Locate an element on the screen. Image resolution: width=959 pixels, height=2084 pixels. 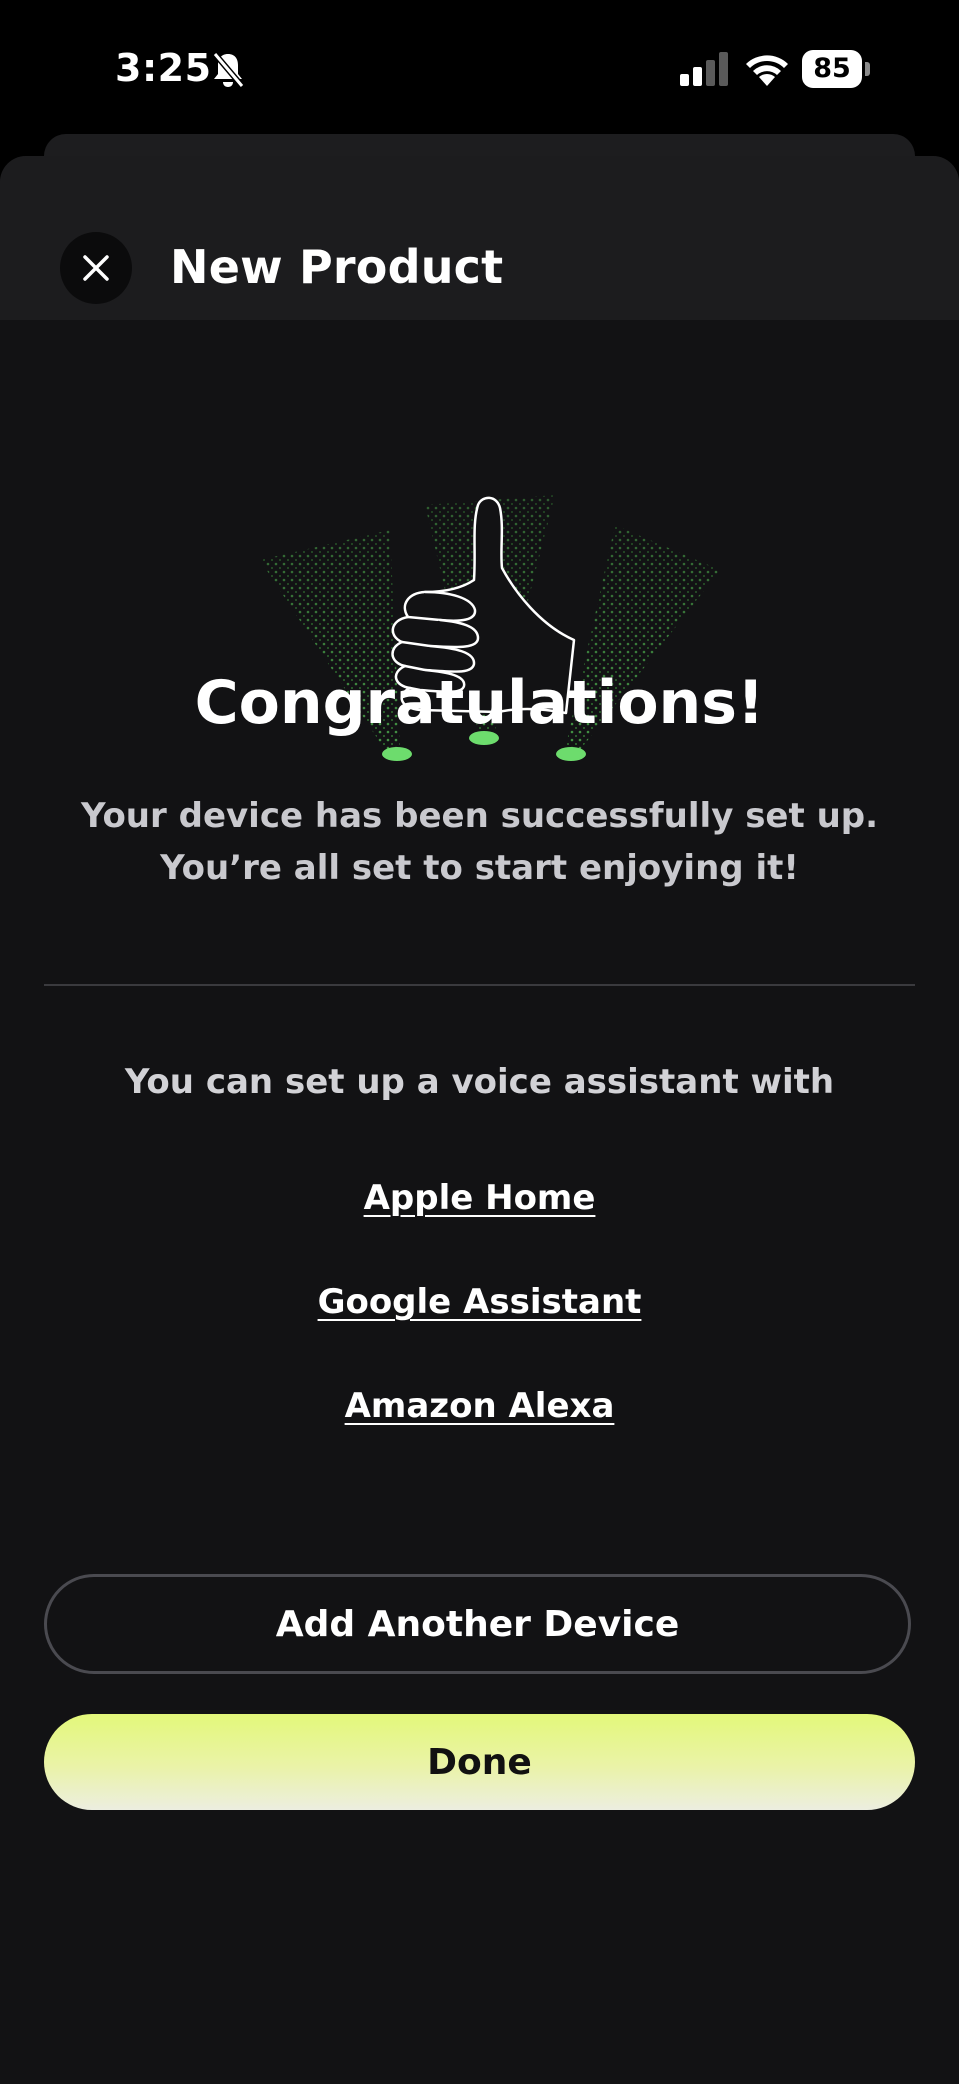
status-time: 3:25 is located at coordinates (163, 68).